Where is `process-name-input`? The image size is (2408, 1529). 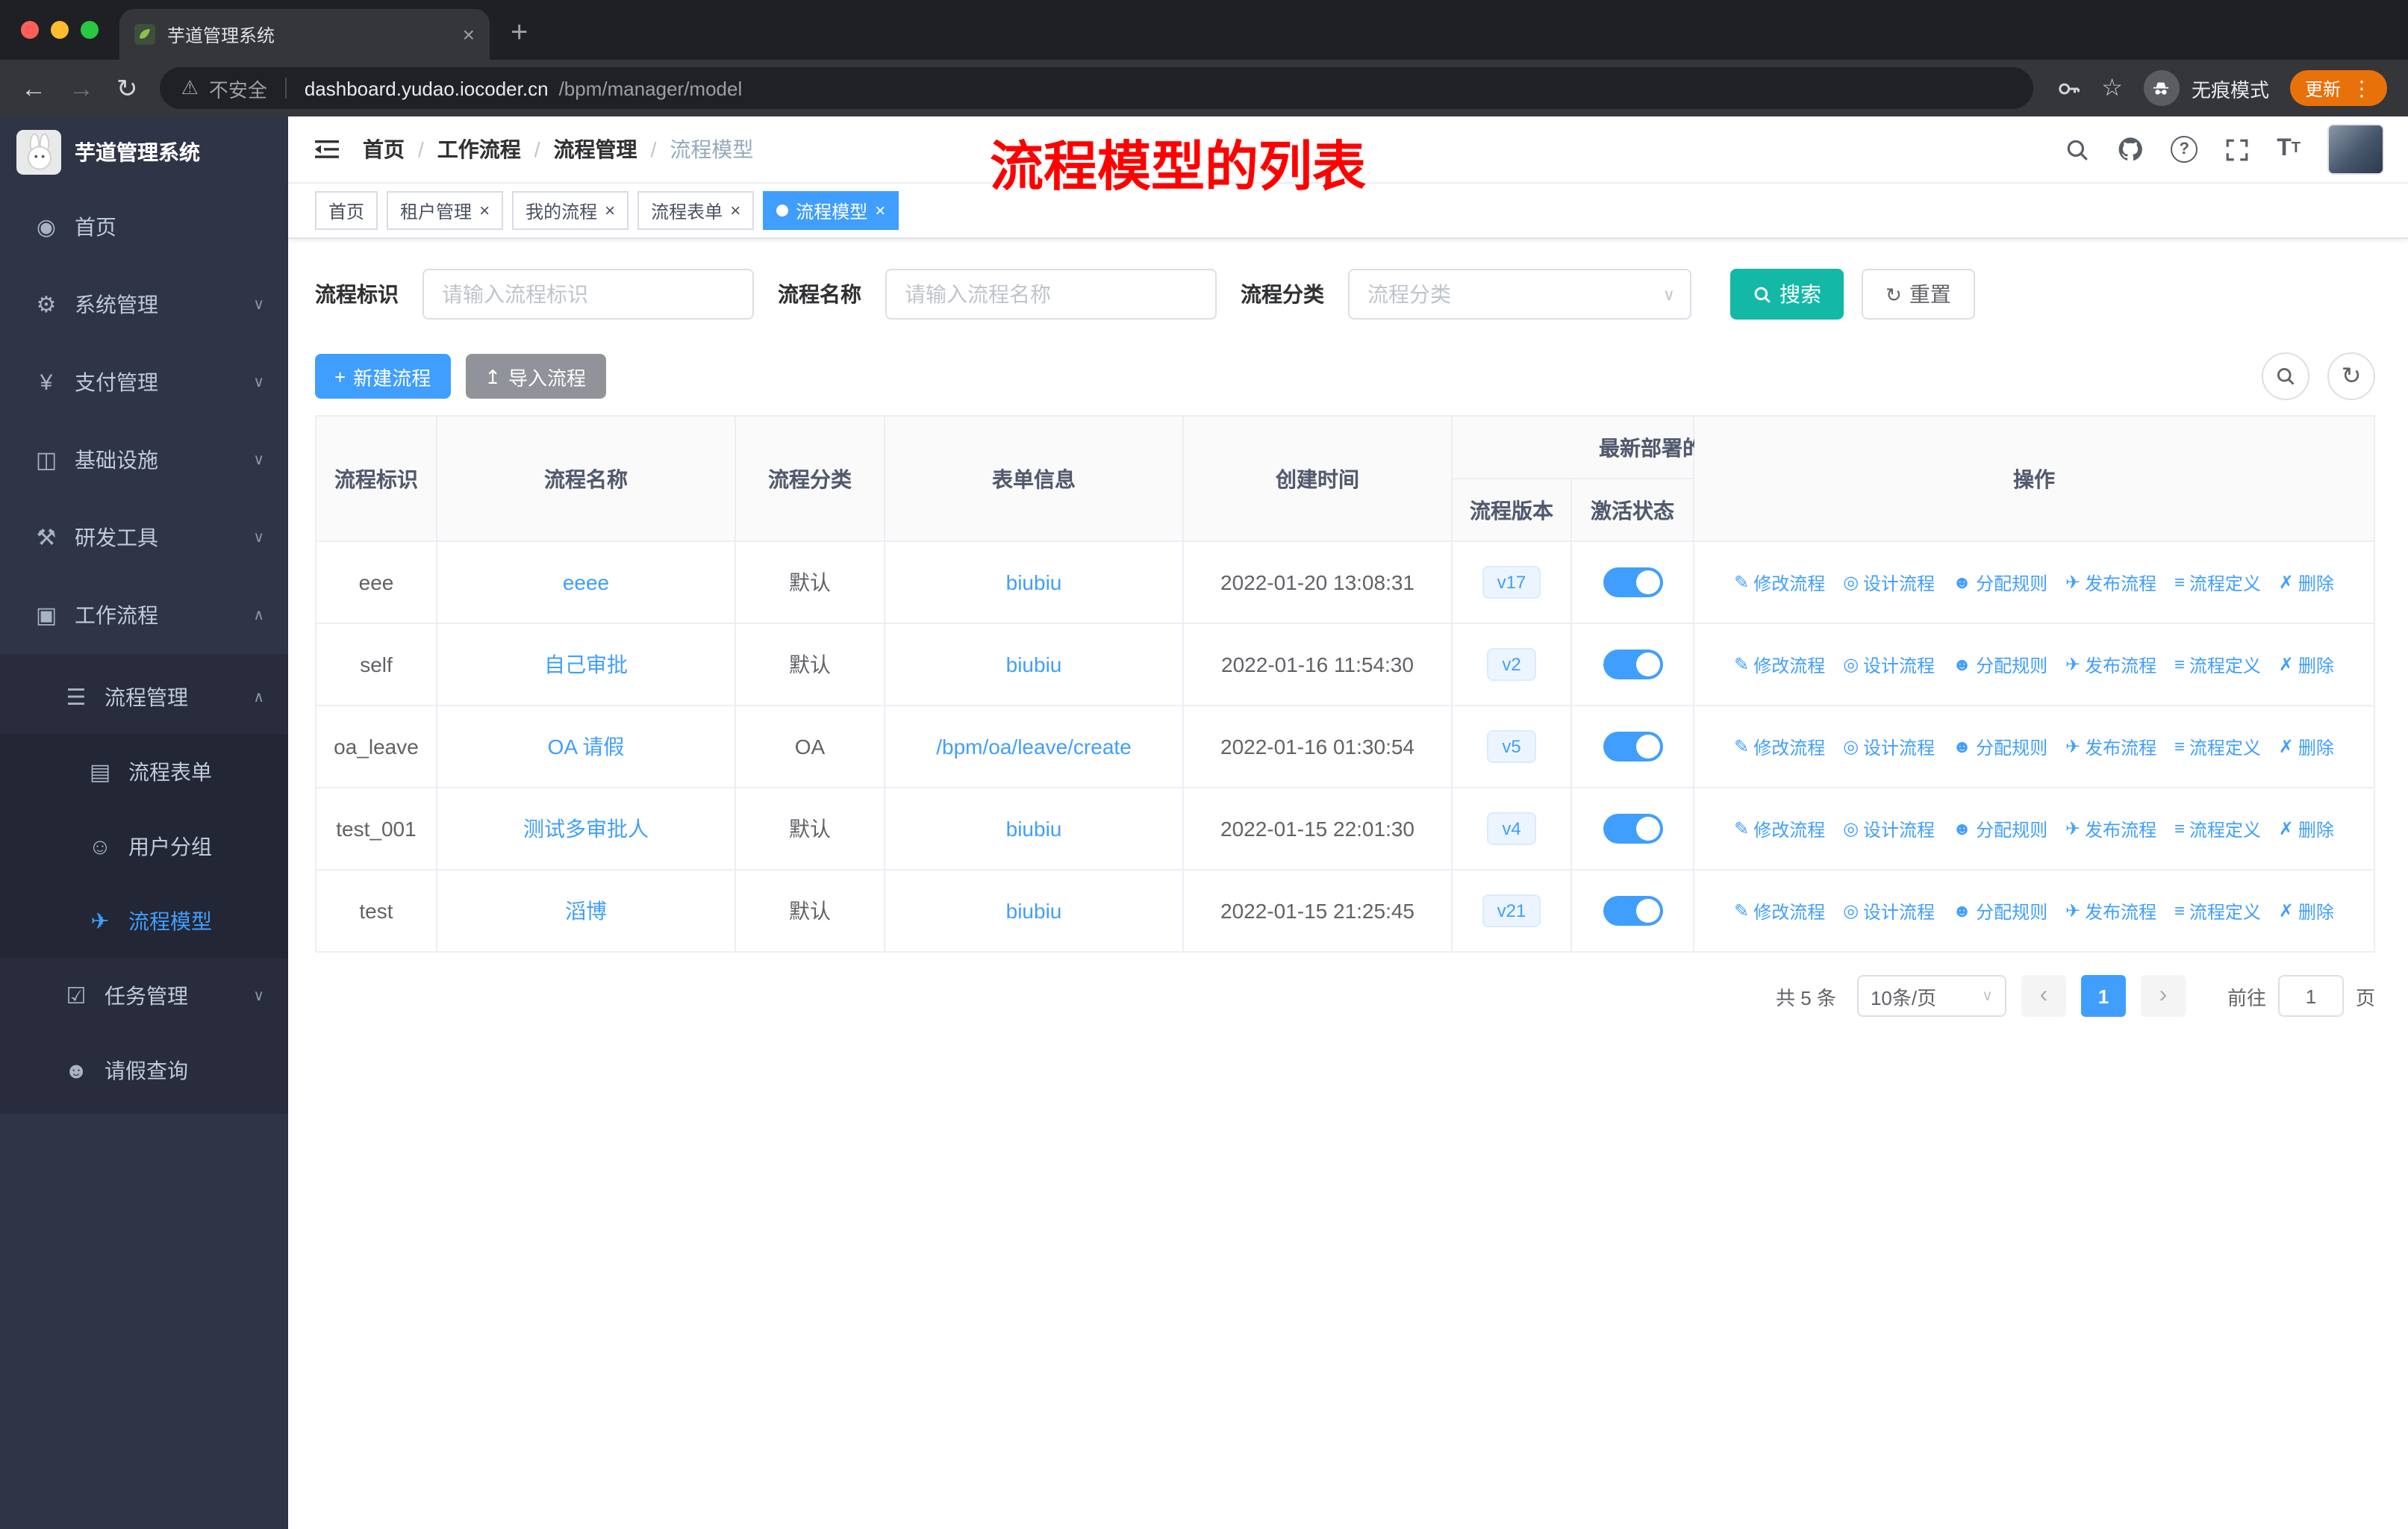
process-name-input is located at coordinates (1051, 295).